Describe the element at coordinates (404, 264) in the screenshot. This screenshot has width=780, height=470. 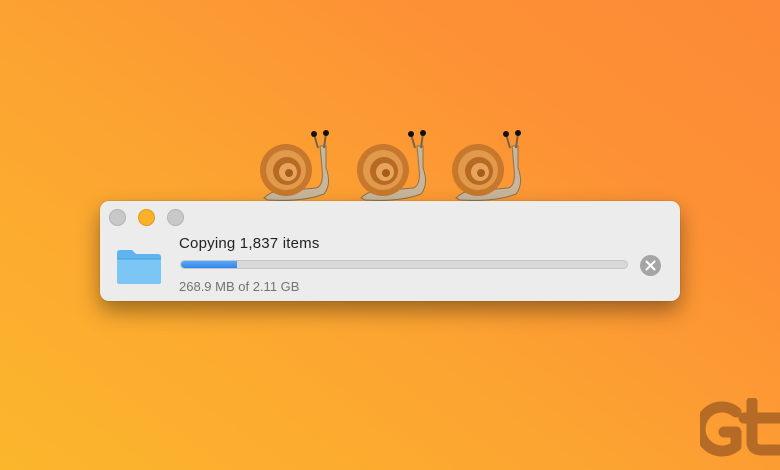
I see `copy-progress-bar` at that location.